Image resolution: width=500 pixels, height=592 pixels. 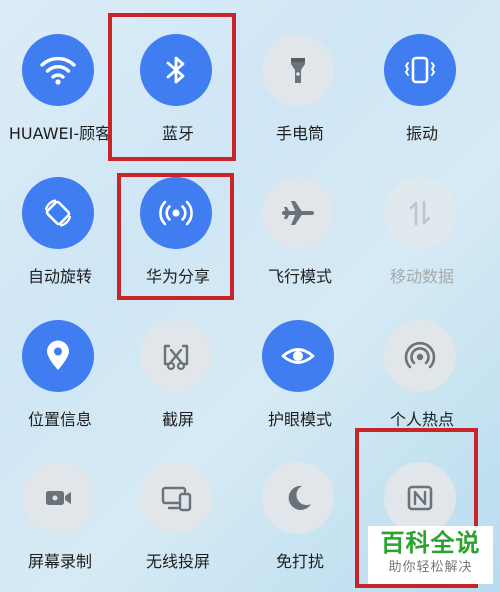 I want to click on watermark-title: 百科全说, so click(x=430, y=543).